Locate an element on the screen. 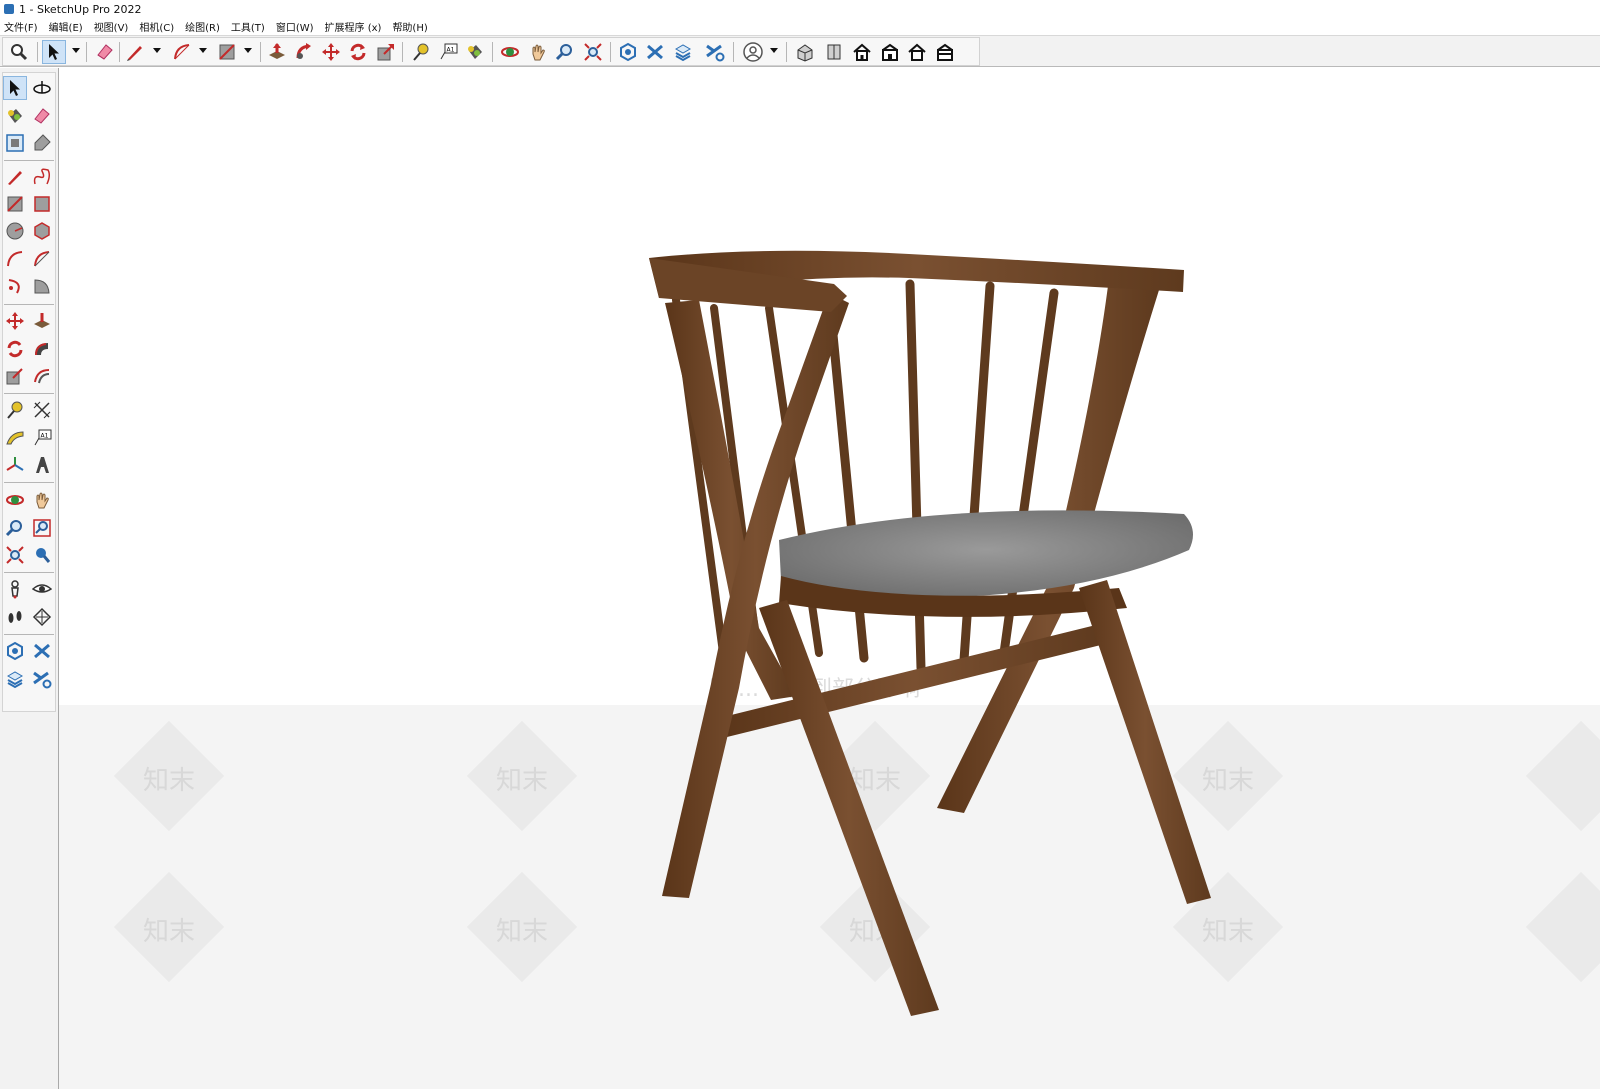  menu-help: 帮助(H) is located at coordinates (409, 26).